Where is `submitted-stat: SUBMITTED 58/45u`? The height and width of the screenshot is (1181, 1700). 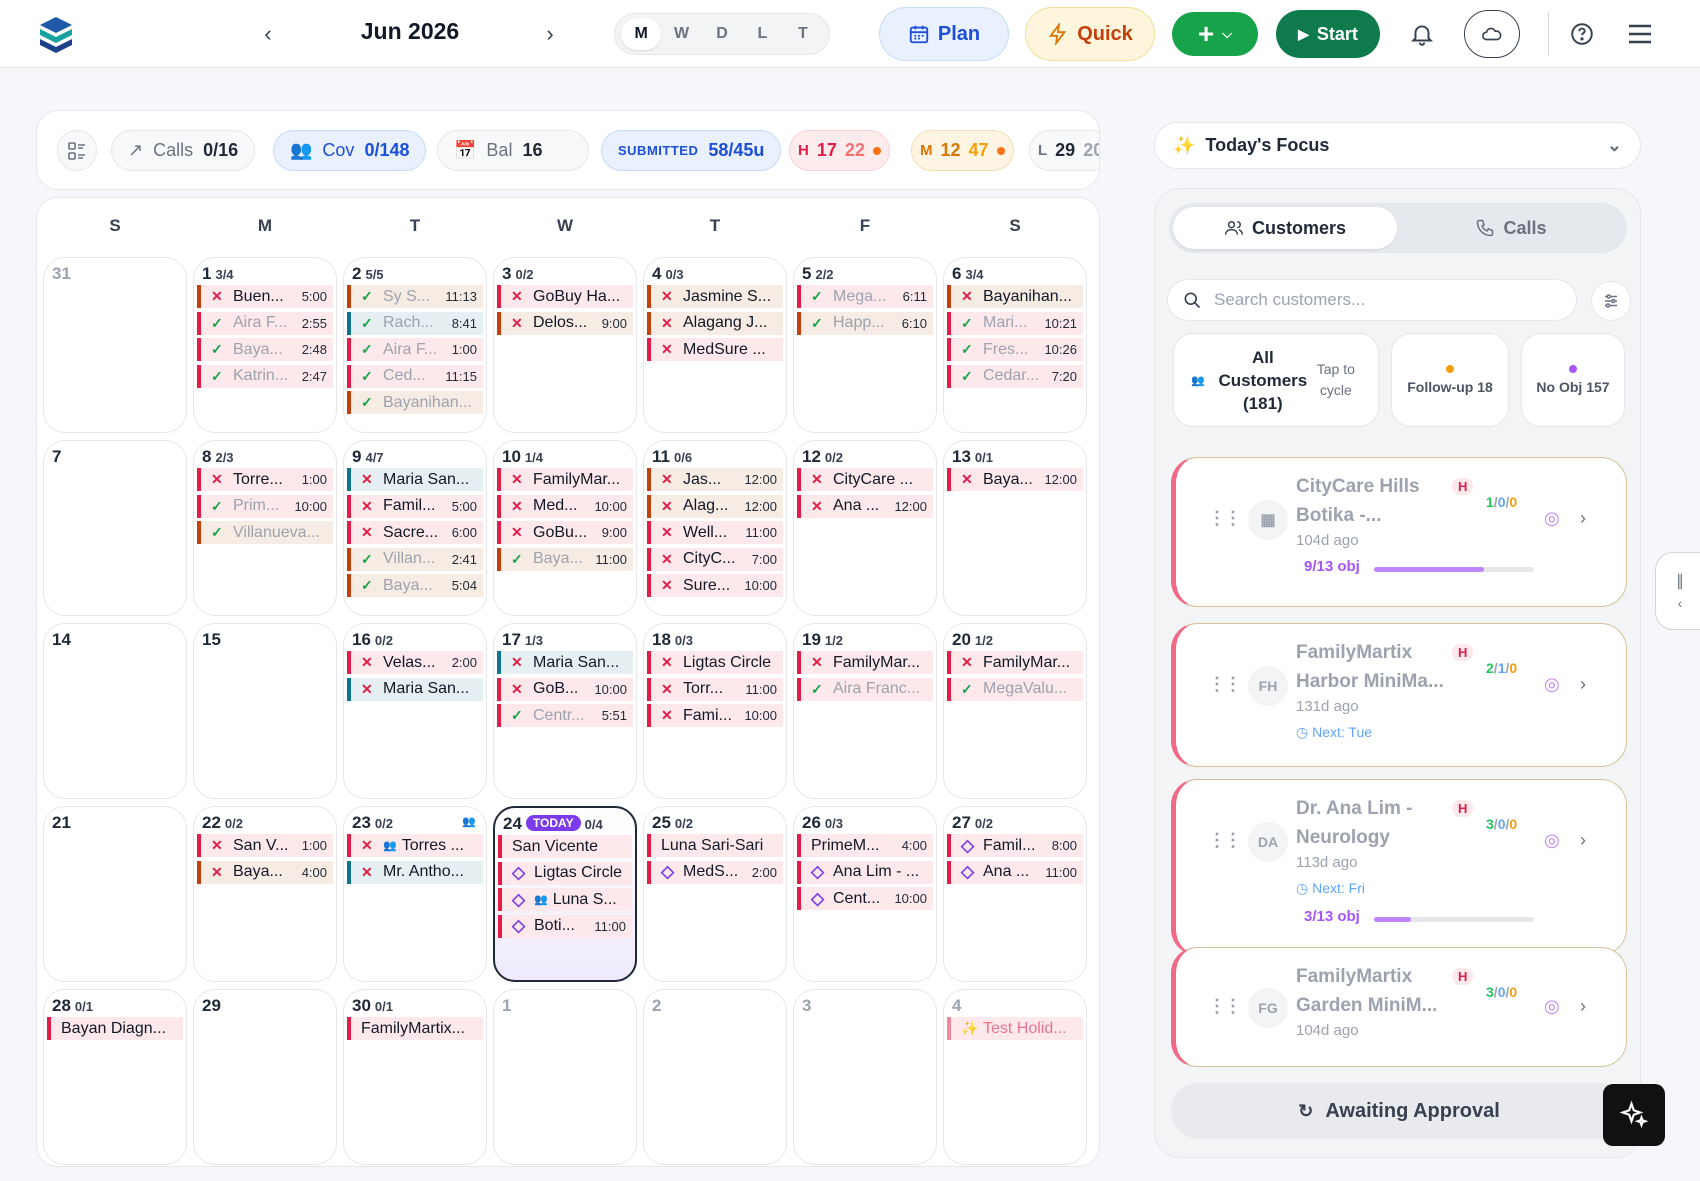 submitted-stat: SUBMITTED 58/45u is located at coordinates (691, 150).